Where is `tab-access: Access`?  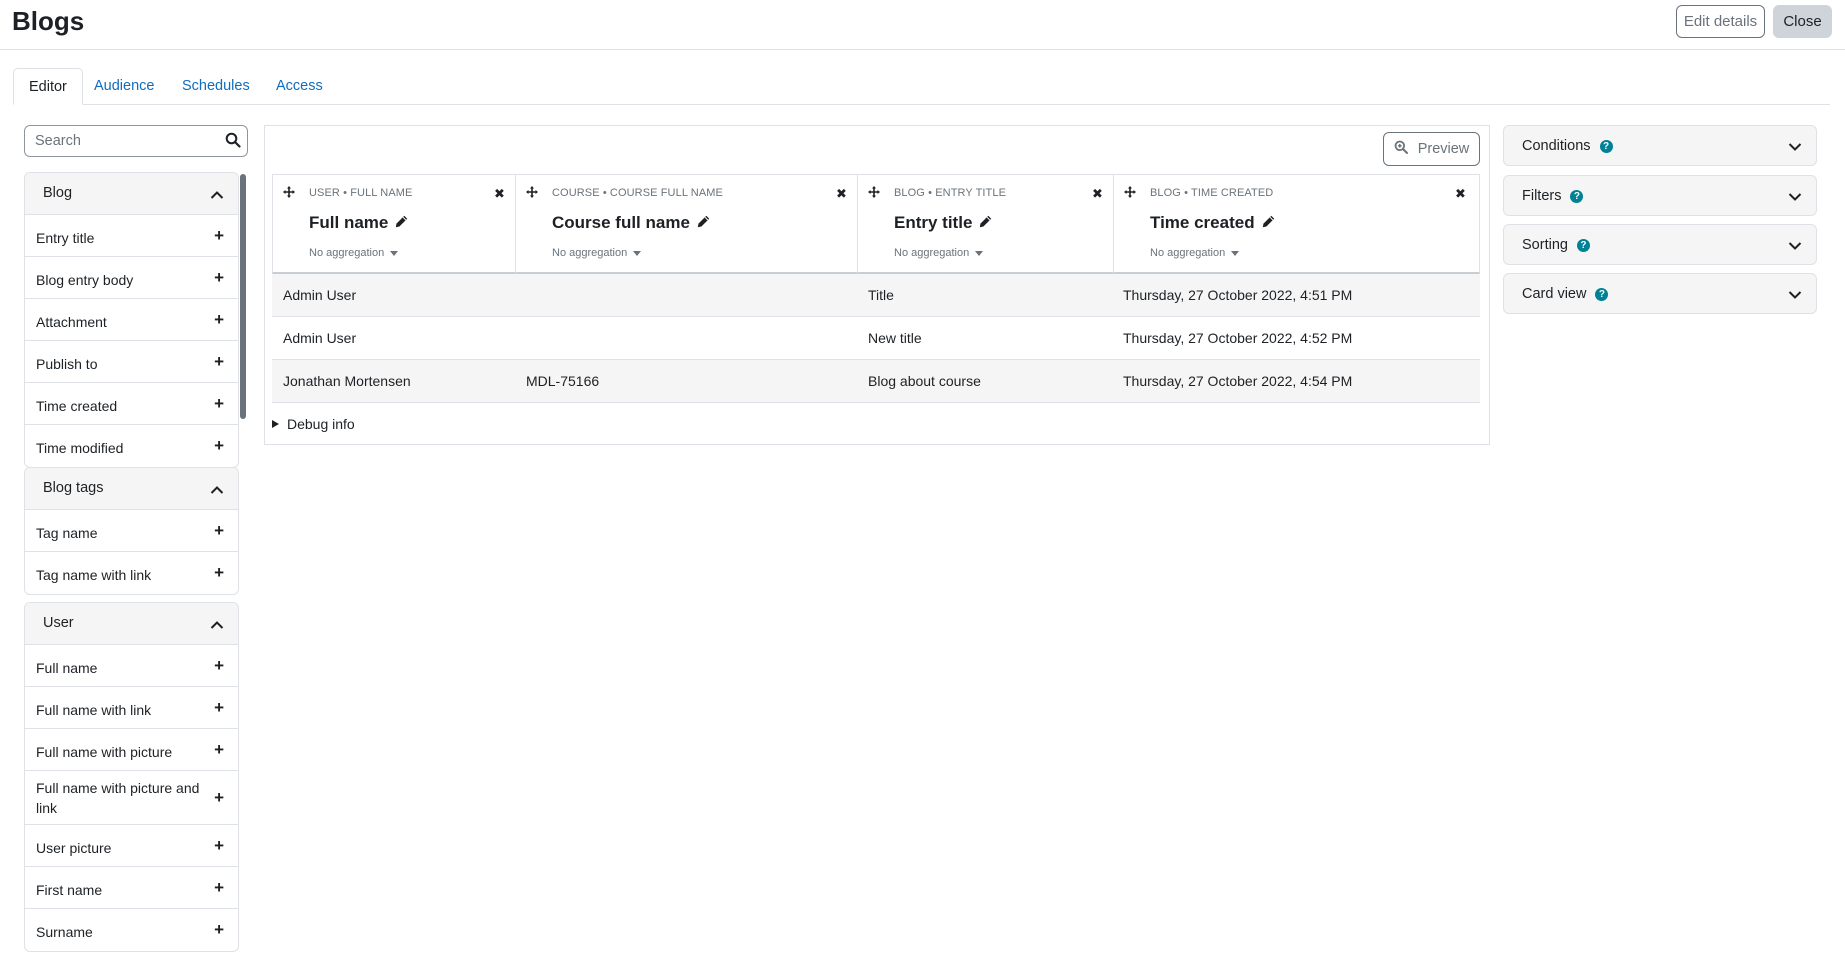
tab-access: Access is located at coordinates (299, 86).